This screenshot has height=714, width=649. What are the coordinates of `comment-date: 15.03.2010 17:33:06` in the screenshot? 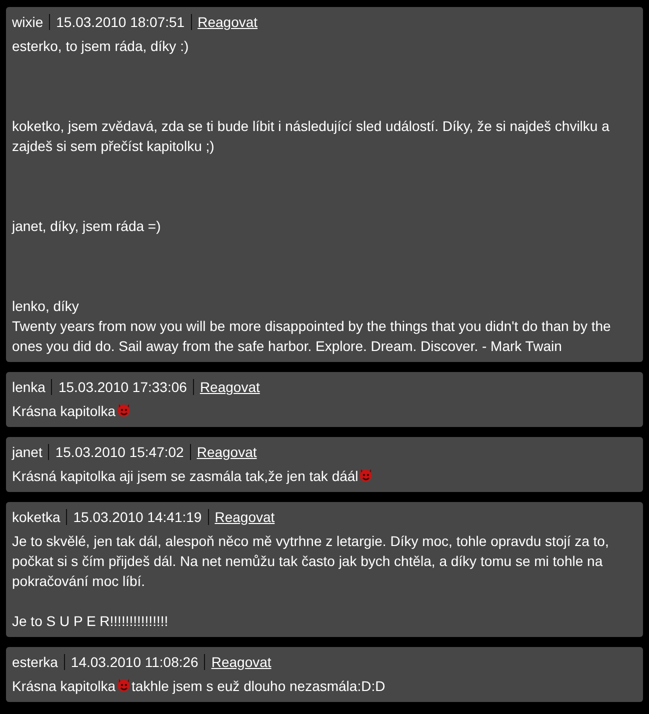 It's located at (122, 387).